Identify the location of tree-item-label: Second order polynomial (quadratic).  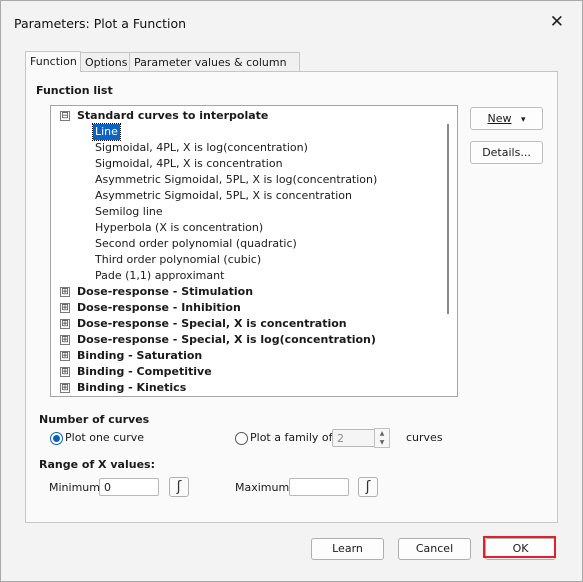
(196, 243).